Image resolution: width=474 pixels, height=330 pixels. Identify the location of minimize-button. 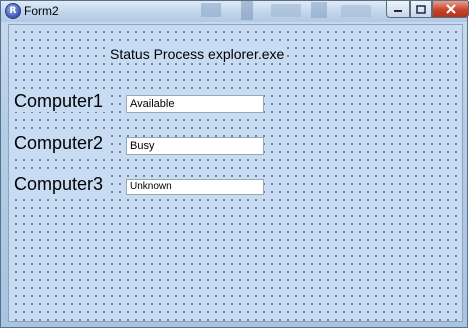
(398, 9).